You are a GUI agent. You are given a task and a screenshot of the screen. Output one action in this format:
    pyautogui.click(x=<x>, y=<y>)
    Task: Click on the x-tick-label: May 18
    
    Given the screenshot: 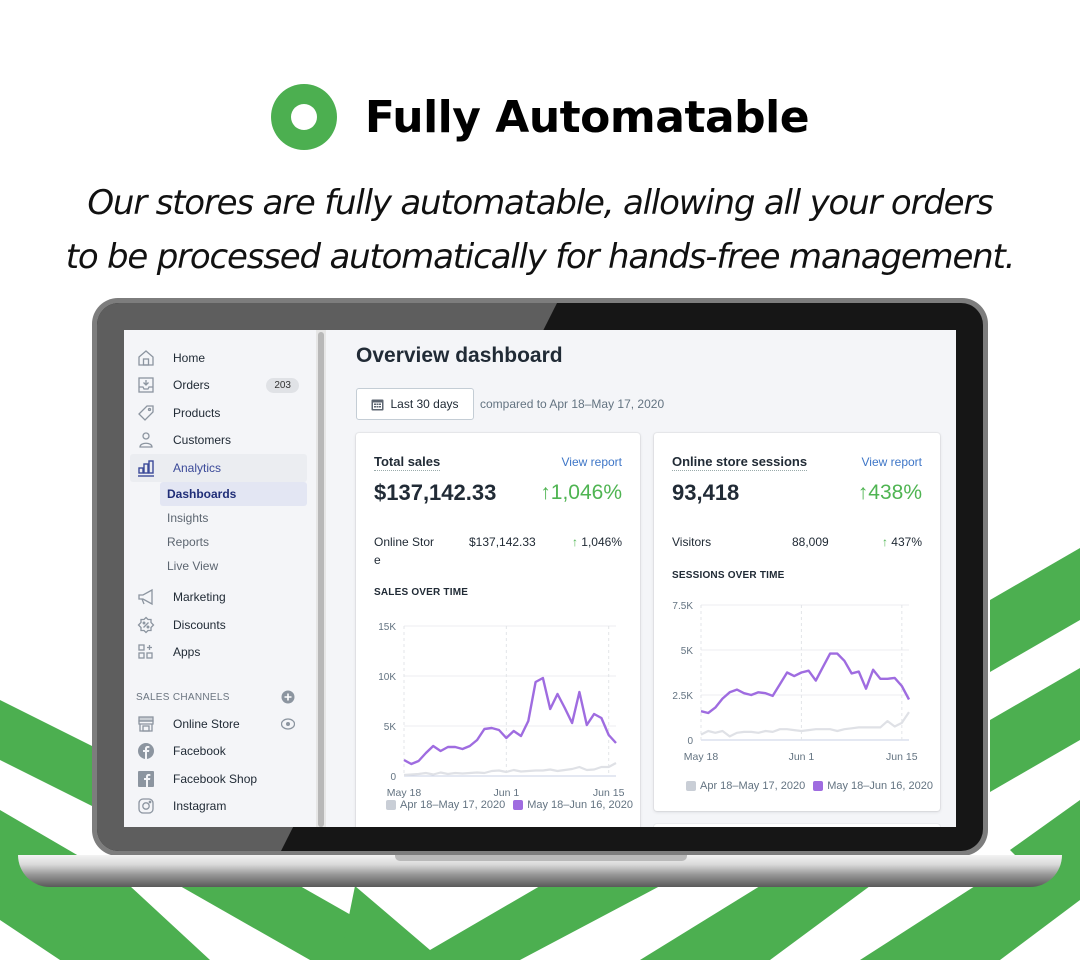 What is the action you would take?
    pyautogui.click(x=404, y=793)
    